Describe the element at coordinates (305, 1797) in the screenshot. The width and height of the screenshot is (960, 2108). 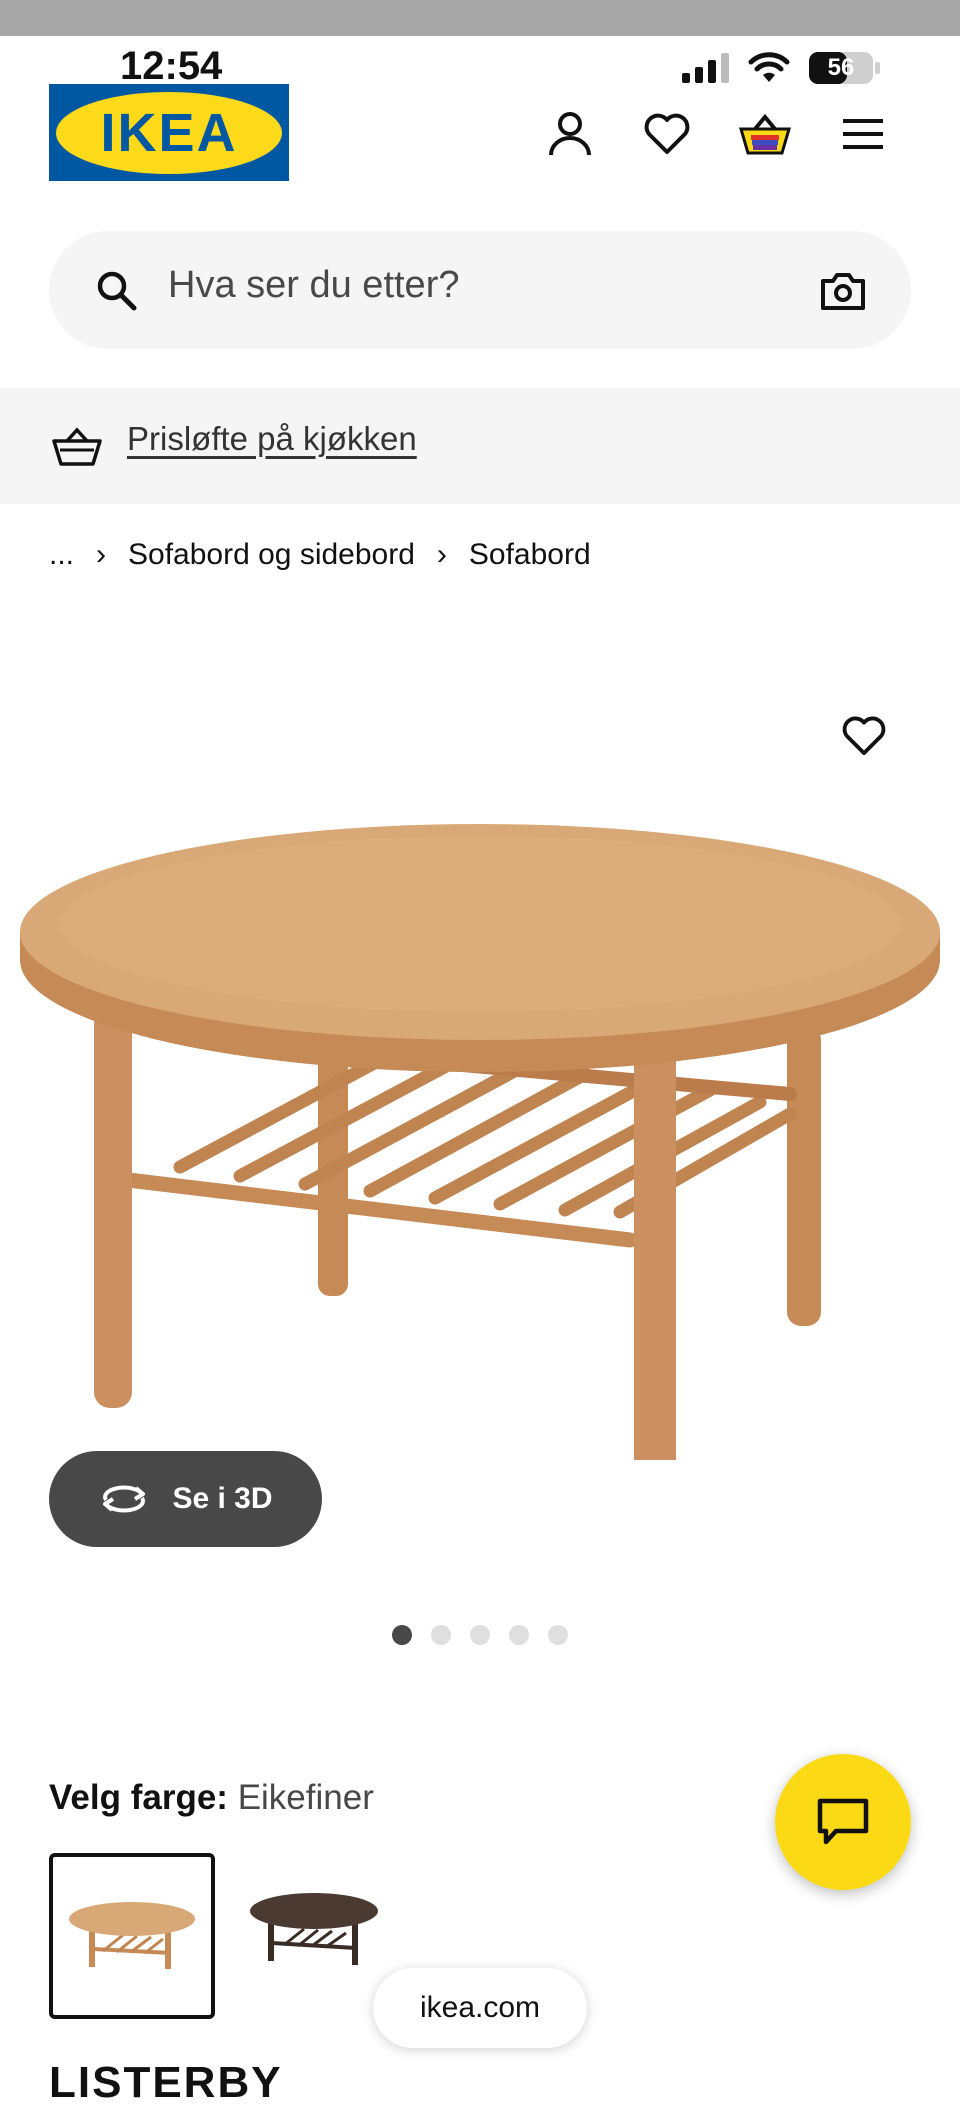
I see `color-value: Eikefiner` at that location.